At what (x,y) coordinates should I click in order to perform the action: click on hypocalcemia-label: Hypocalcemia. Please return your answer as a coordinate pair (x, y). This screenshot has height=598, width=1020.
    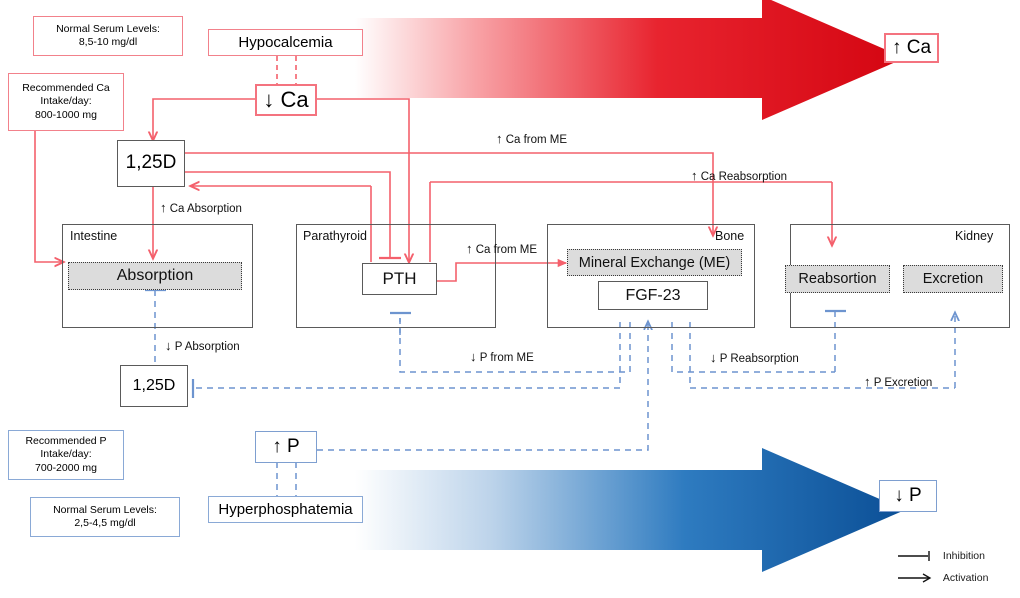
    Looking at the image, I should click on (285, 42).